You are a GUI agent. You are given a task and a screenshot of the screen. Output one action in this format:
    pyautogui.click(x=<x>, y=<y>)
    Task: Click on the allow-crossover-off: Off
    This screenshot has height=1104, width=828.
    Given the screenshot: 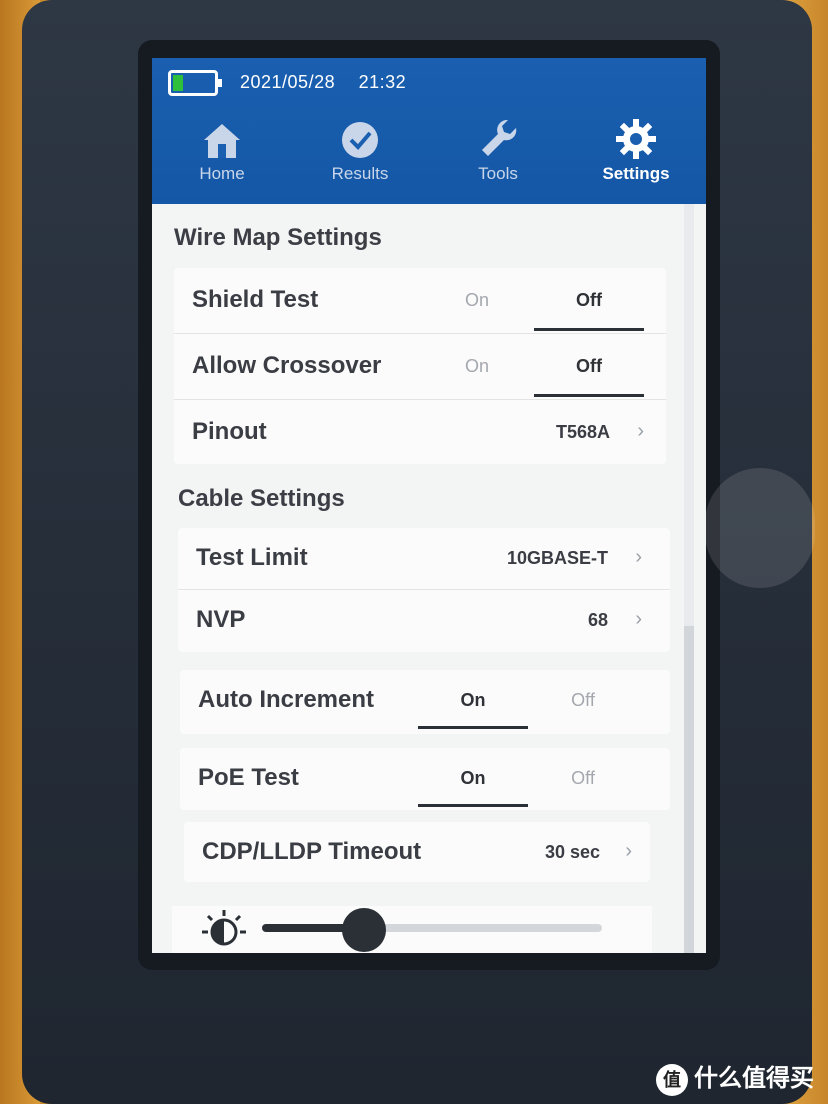 What is the action you would take?
    pyautogui.click(x=589, y=366)
    